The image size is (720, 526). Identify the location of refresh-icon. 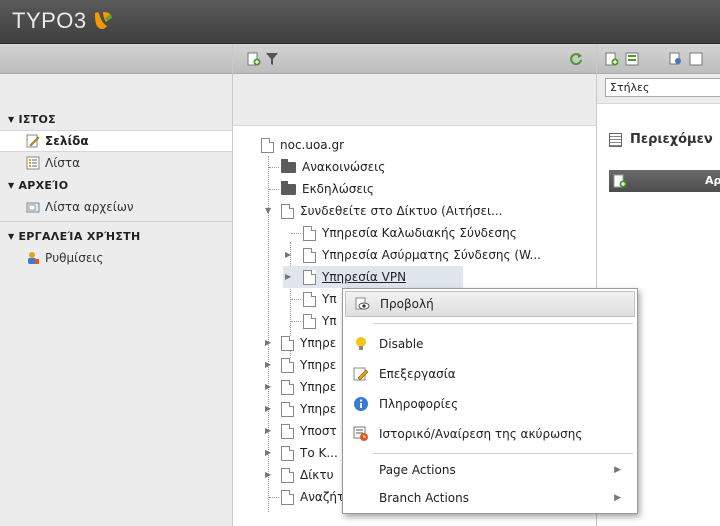
(576, 59).